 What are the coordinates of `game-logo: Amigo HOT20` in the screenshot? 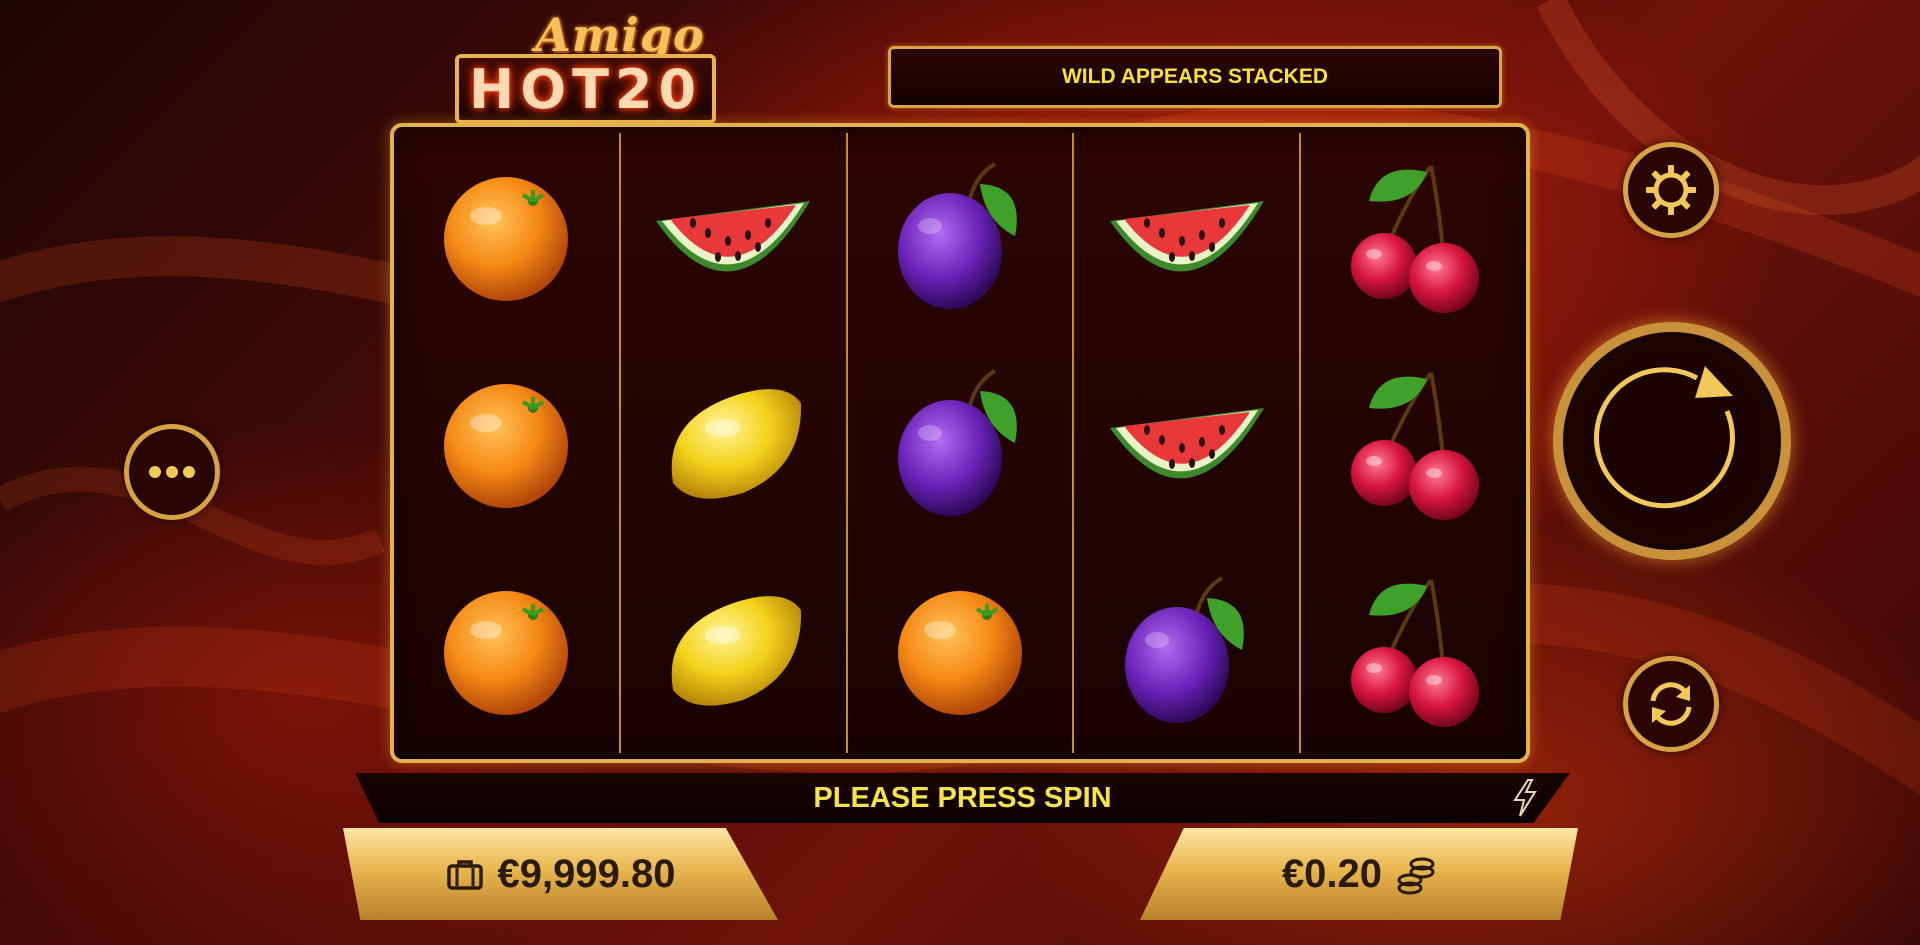 It's located at (620, 66).